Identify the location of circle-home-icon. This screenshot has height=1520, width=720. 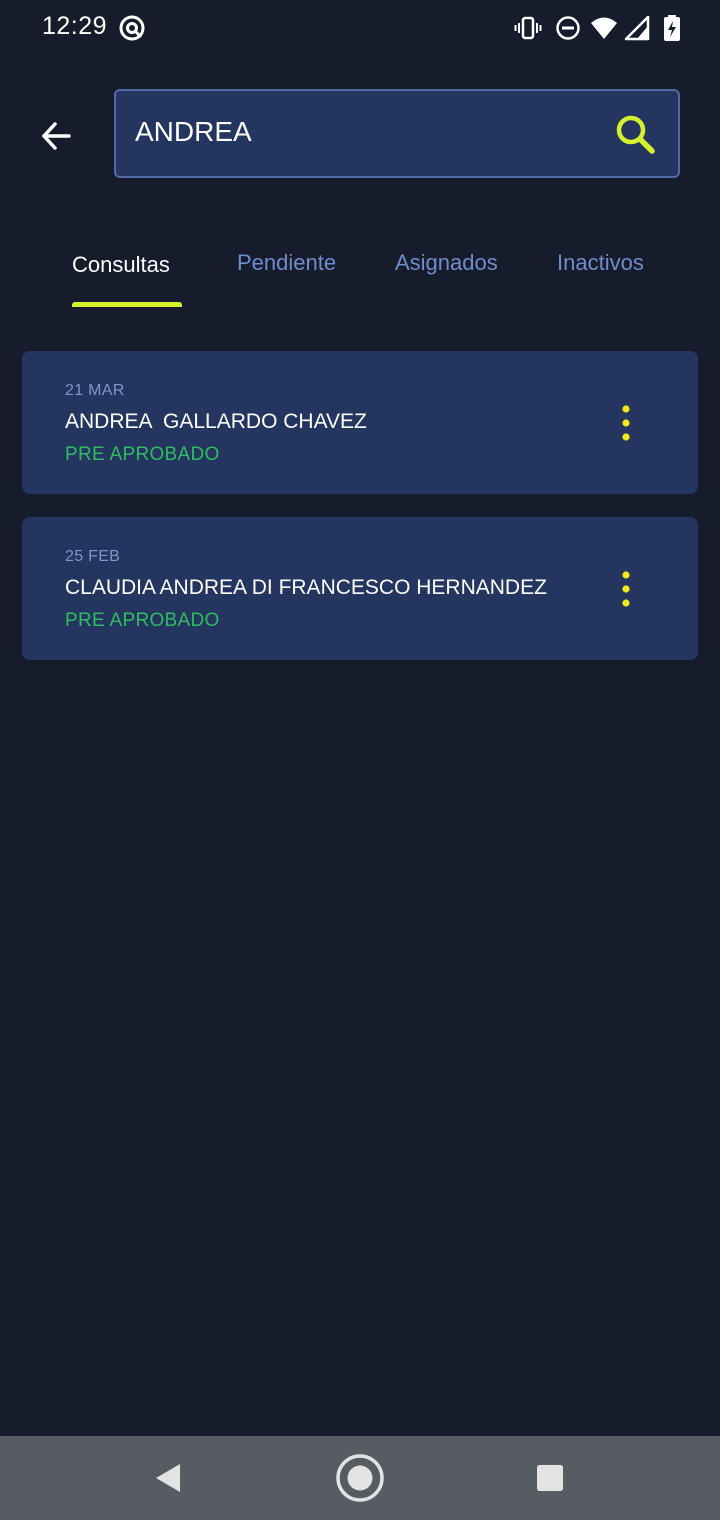
(360, 1478).